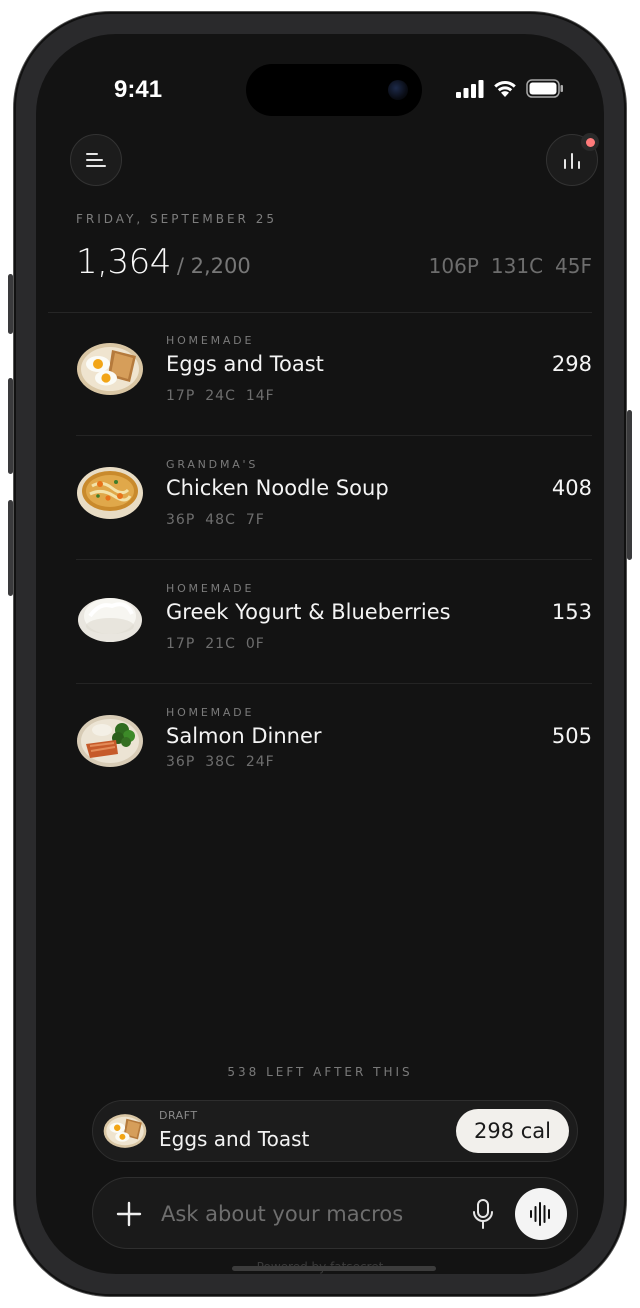  I want to click on meal-carbs: 38C, so click(220, 762).